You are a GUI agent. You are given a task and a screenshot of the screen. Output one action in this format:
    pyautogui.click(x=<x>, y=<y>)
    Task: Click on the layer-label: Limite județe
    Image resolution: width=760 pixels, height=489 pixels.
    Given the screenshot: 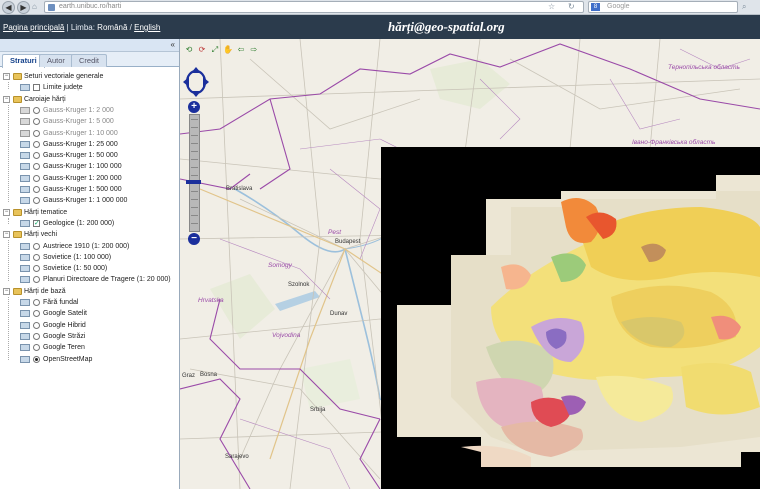 What is the action you would take?
    pyautogui.click(x=63, y=88)
    